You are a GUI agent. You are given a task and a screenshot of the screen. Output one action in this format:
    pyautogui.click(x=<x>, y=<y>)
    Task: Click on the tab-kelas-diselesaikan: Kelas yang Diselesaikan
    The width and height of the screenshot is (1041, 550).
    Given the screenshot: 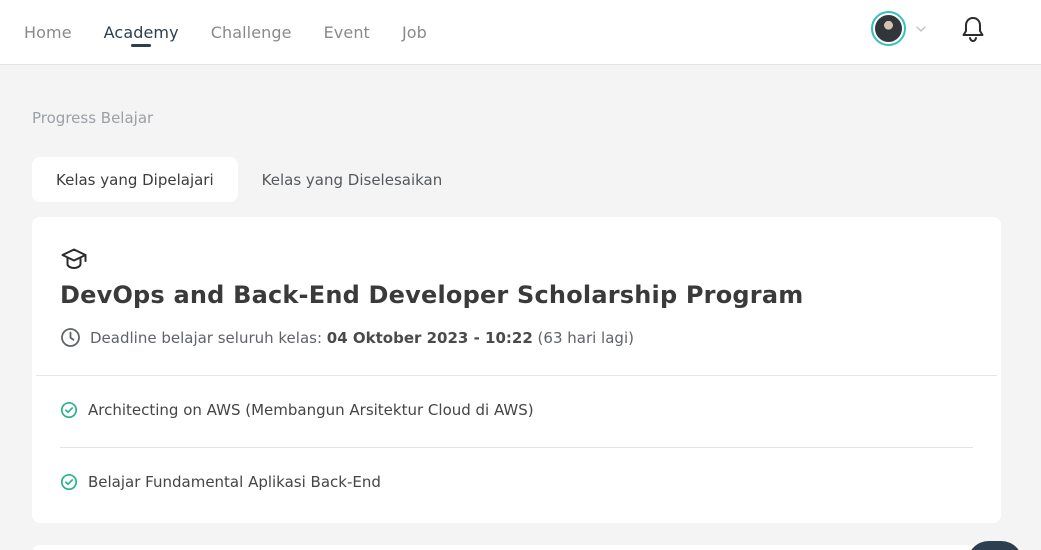 What is the action you would take?
    pyautogui.click(x=352, y=179)
    